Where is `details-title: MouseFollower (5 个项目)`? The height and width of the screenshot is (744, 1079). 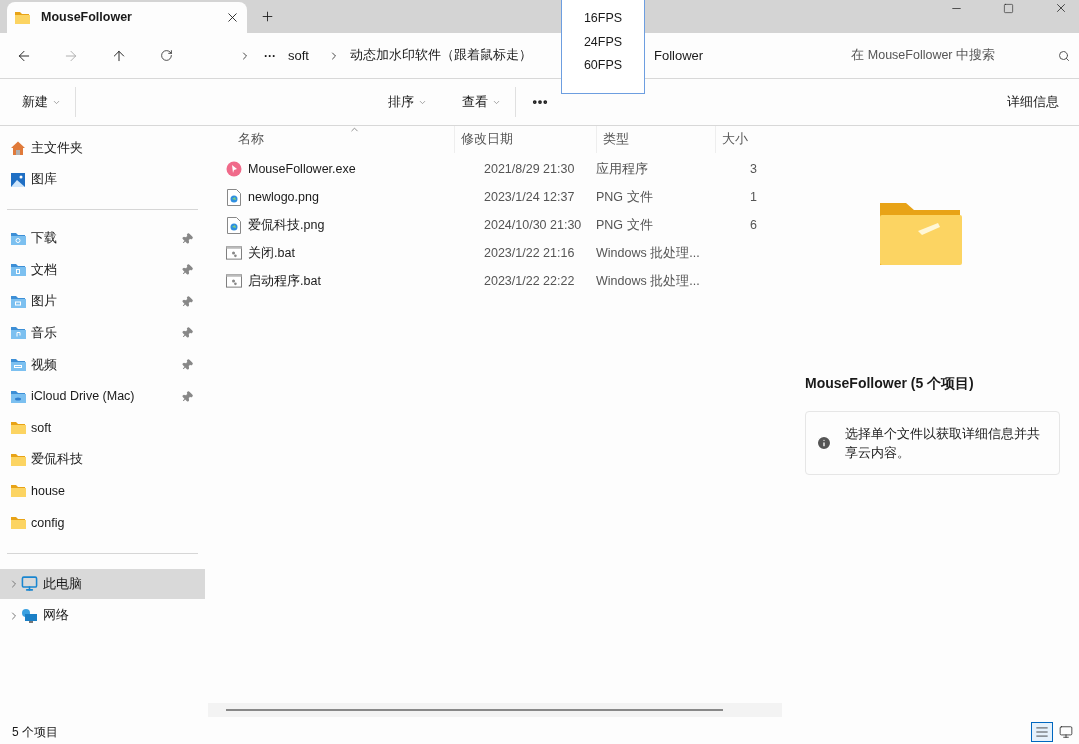 details-title: MouseFollower (5 个项目) is located at coordinates (890, 383).